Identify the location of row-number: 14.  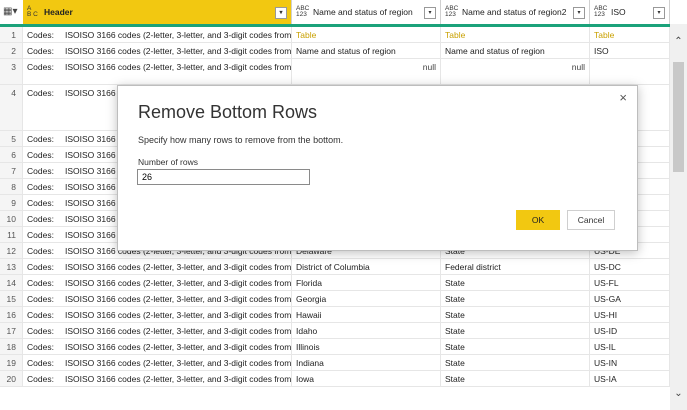
(11, 283).